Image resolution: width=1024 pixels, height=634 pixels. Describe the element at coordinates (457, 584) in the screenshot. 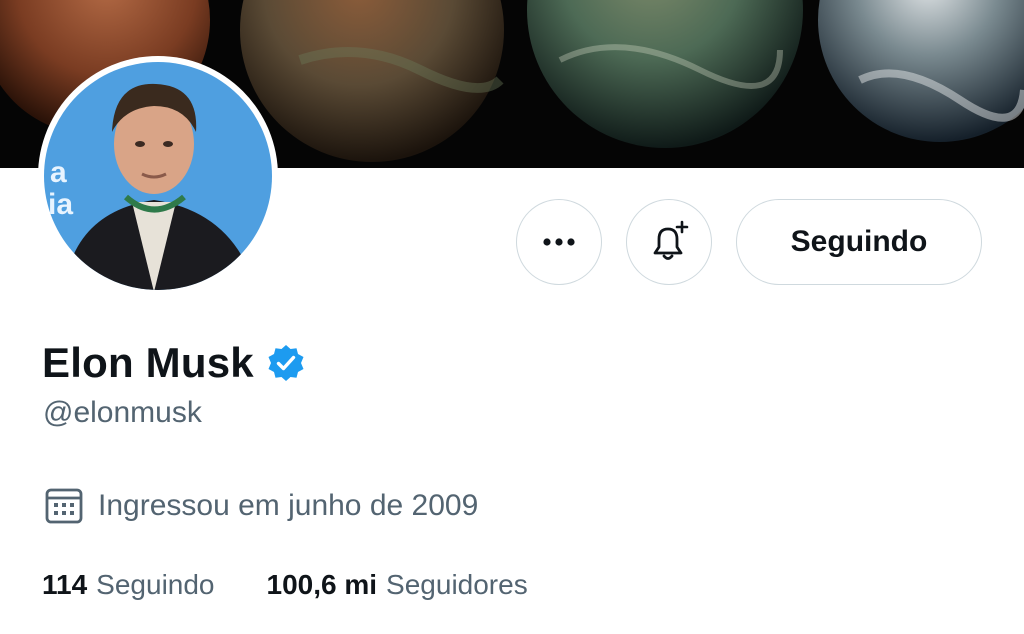

I see `followers-label: Seguidores` at that location.